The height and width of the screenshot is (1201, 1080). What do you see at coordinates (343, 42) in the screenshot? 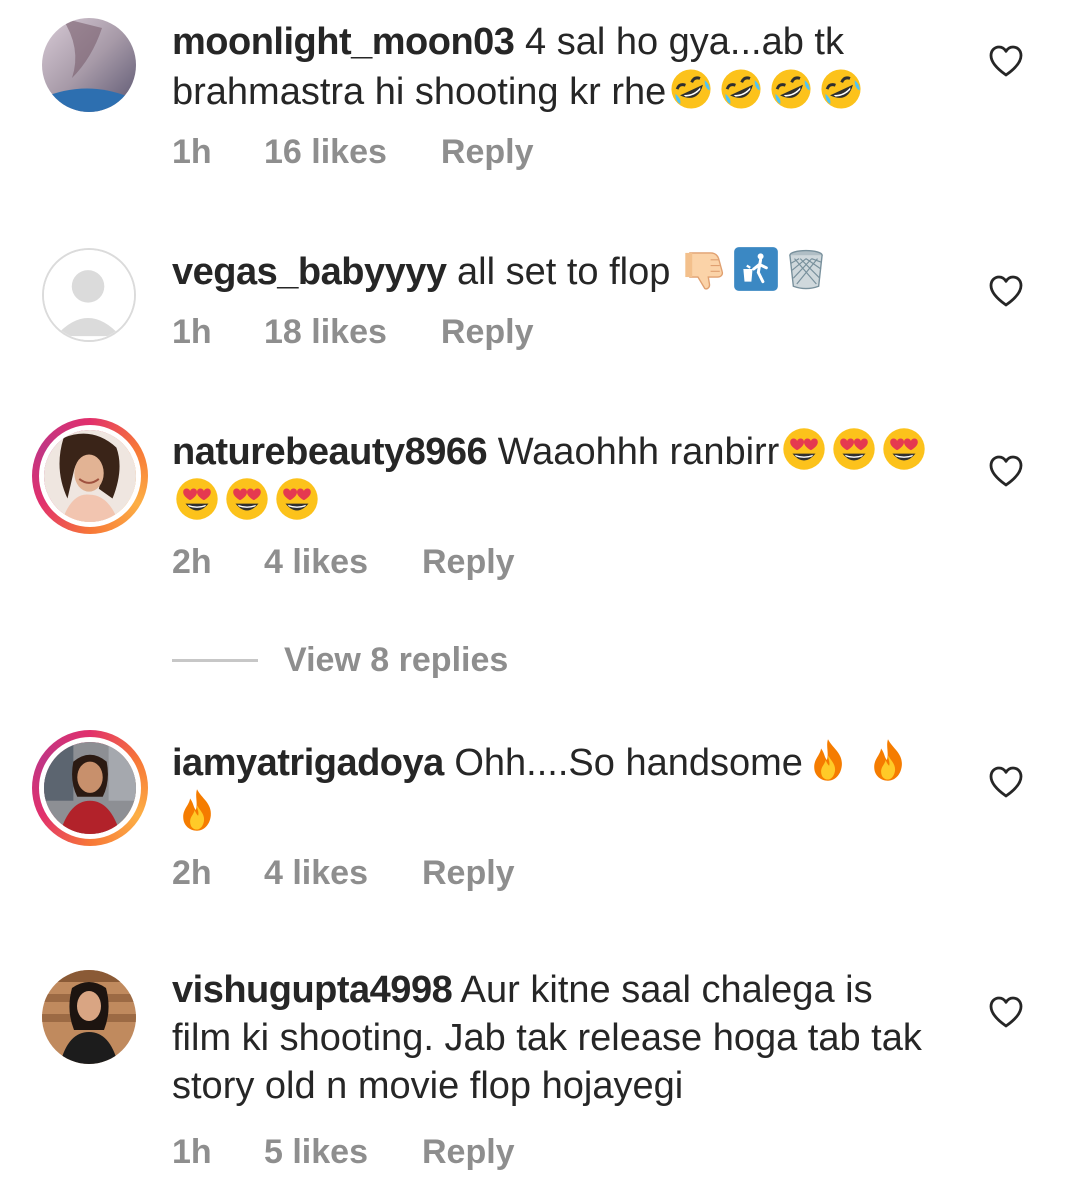
I see `comment-username: moonlight_moon03` at bounding box center [343, 42].